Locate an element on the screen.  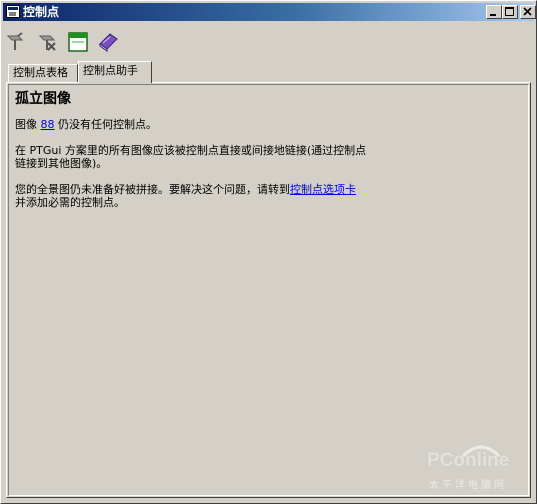
message-line: 在 PTGui 方案里的所有图像应该被控制点直接或间接地链接(通过控制点 is located at coordinates (191, 150).